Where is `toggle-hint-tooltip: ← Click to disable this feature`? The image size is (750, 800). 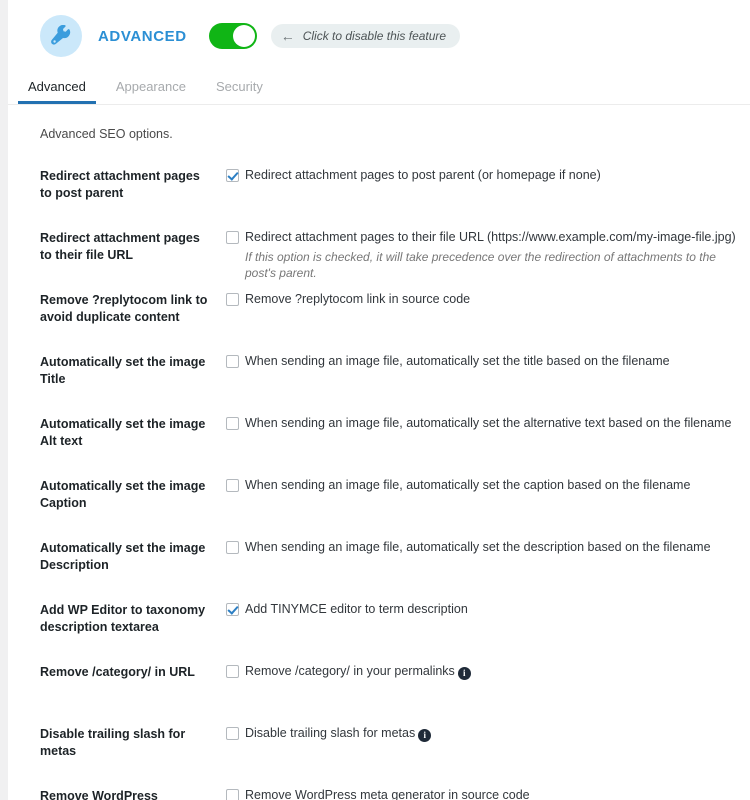
toggle-hint-tooltip: ← Click to disable this feature is located at coordinates (365, 36).